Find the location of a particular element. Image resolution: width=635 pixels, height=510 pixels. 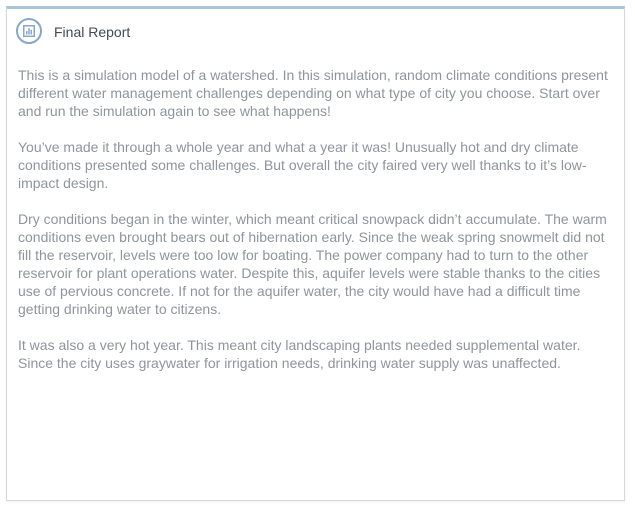

bar-chart-icon is located at coordinates (29, 31).